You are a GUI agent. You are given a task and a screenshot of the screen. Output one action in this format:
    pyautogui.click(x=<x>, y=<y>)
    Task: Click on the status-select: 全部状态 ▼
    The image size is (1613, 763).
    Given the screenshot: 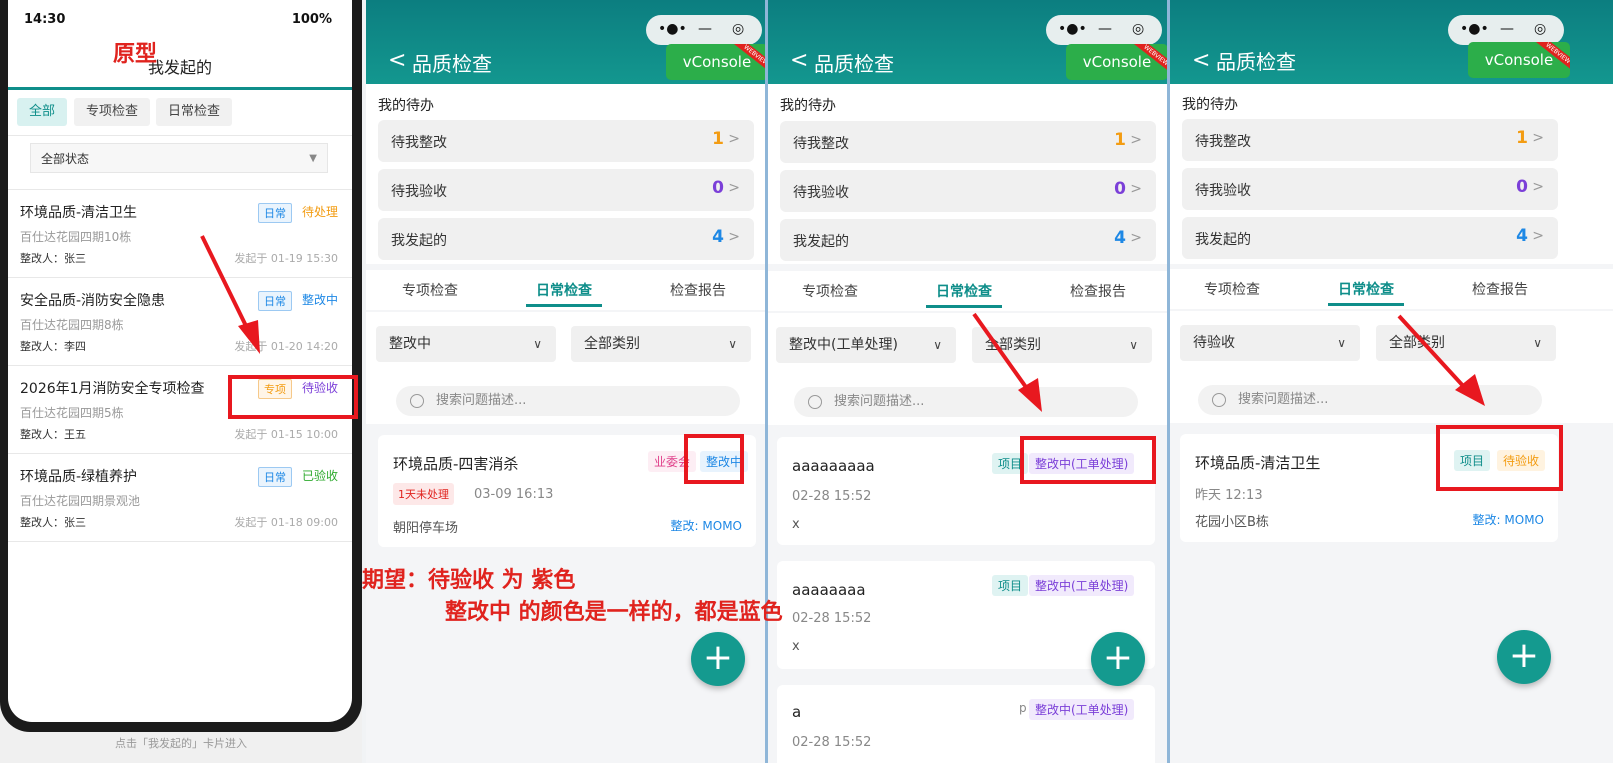 What is the action you would take?
    pyautogui.click(x=179, y=158)
    